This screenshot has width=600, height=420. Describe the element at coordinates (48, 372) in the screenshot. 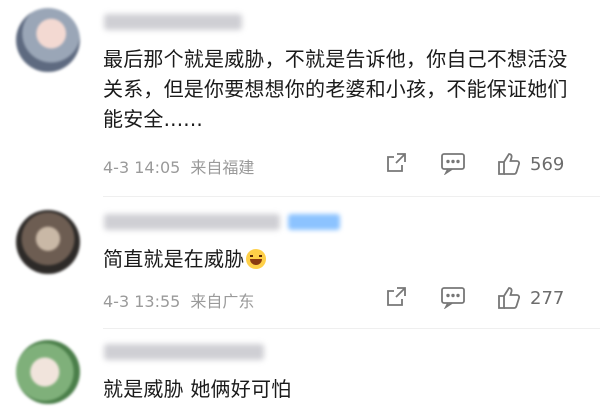

I see `avatar` at that location.